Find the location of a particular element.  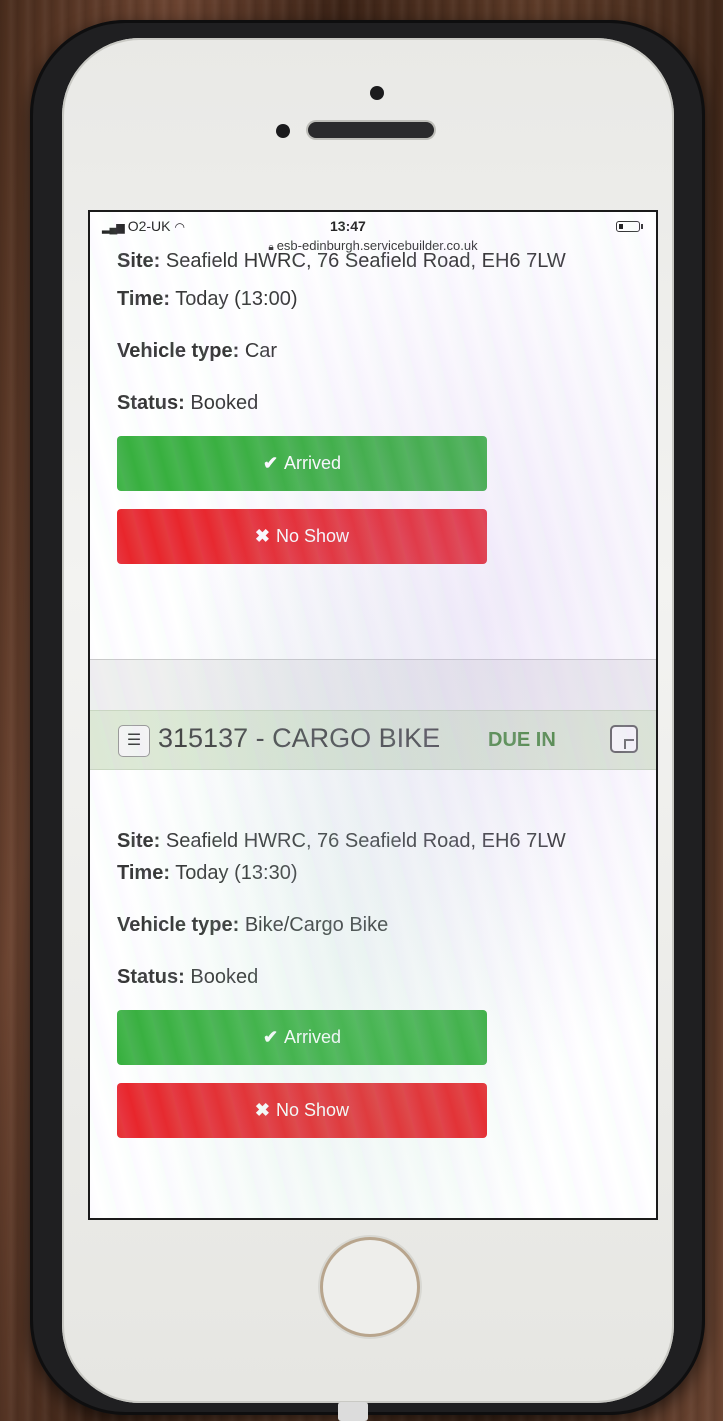

home-button is located at coordinates (370, 1287).